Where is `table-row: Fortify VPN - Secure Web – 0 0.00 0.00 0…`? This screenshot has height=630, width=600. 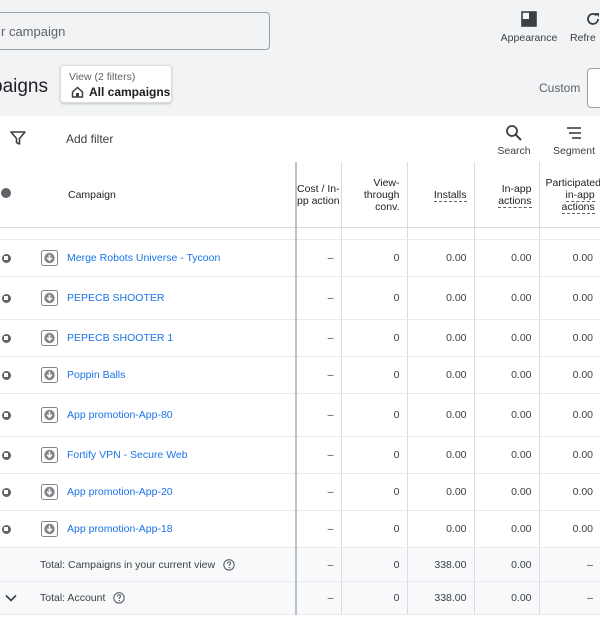 table-row: Fortify VPN - Secure Web – 0 0.00 0.00 0… is located at coordinates (300, 455).